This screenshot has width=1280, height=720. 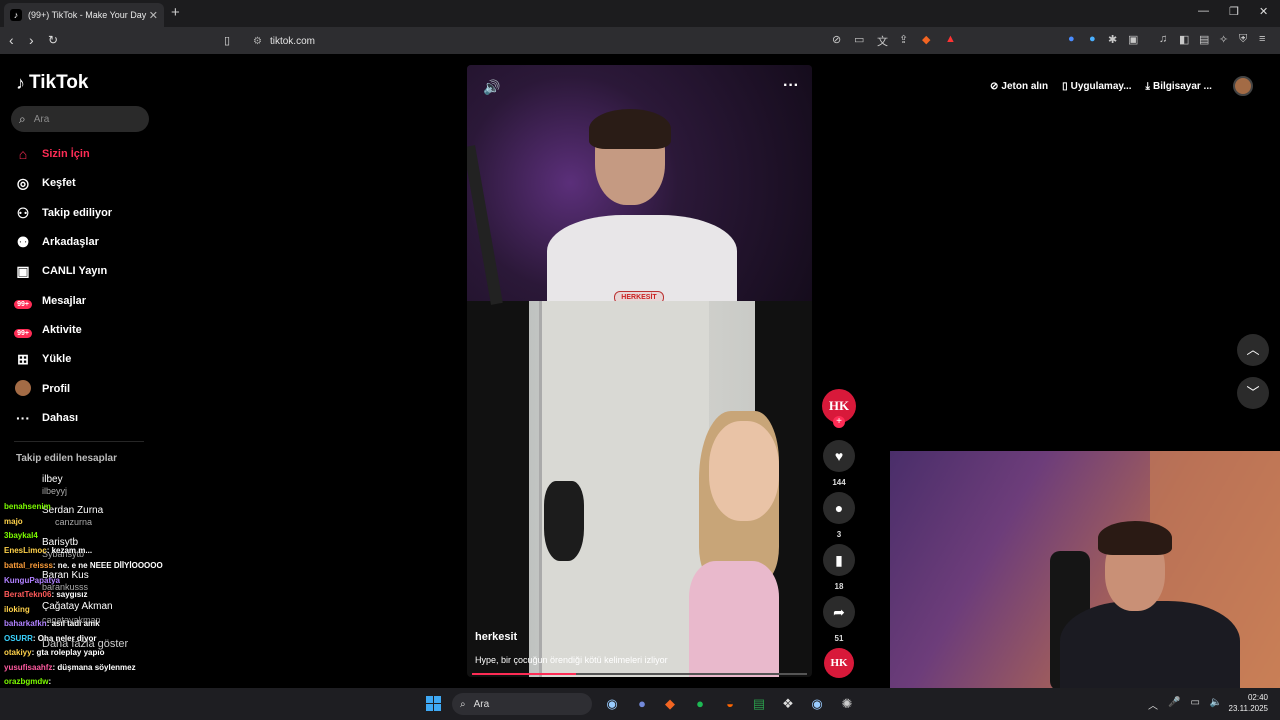 I want to click on media-icon: ⊘, so click(x=836, y=39).